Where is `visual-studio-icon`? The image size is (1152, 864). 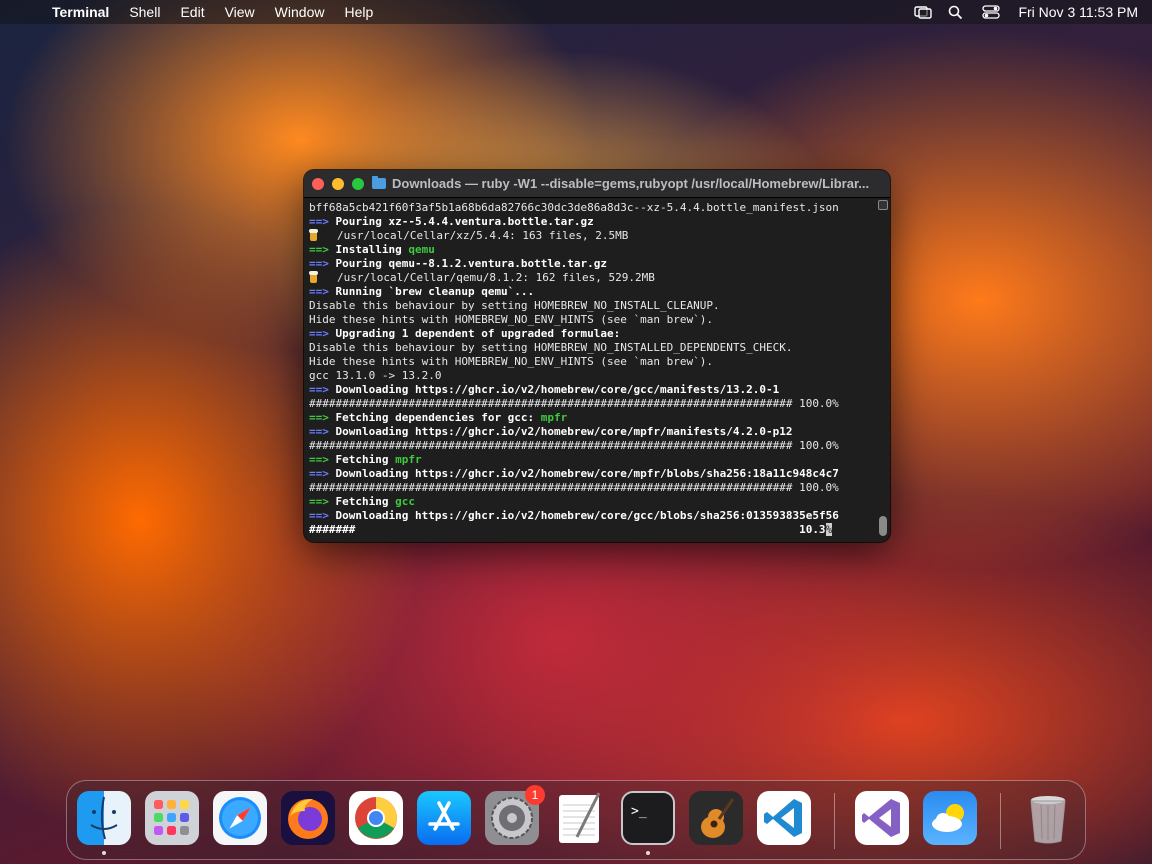
visual-studio-icon is located at coordinates (882, 818).